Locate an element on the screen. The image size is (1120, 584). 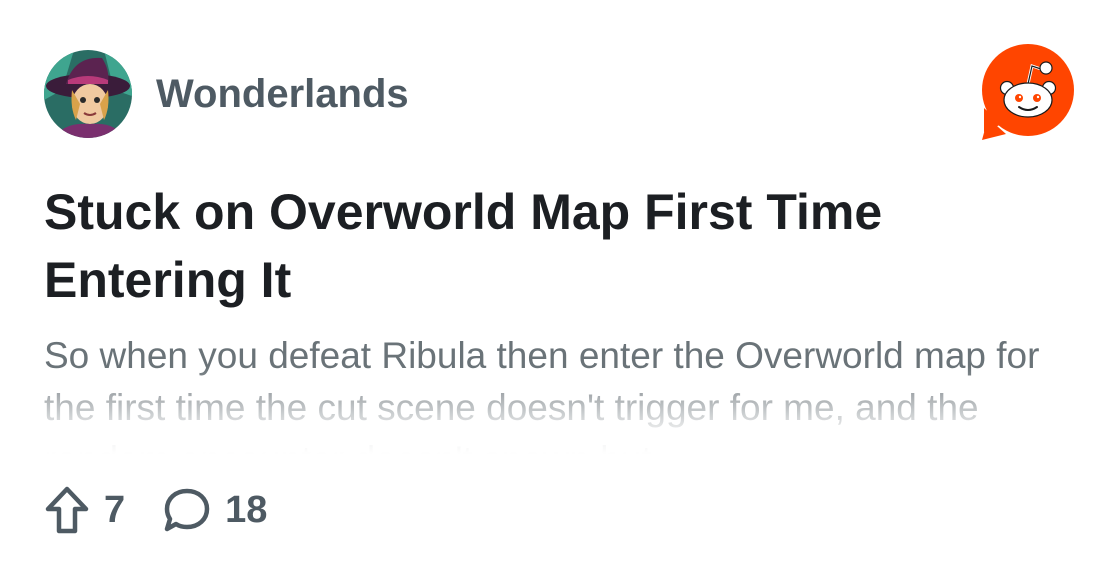
post-header: Wonderlands is located at coordinates (226, 94).